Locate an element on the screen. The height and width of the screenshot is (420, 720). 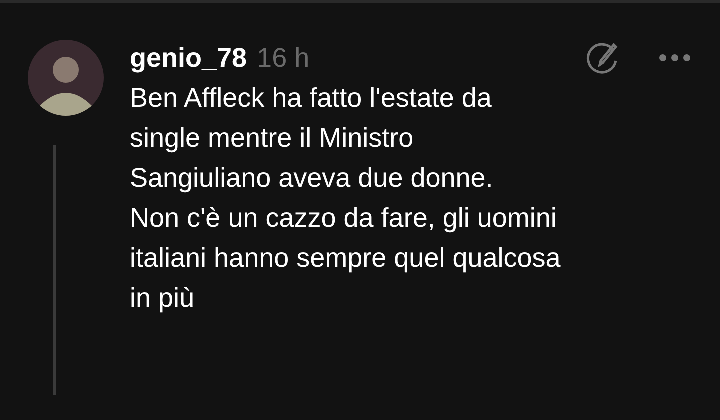
edit-icon is located at coordinates (603, 58).